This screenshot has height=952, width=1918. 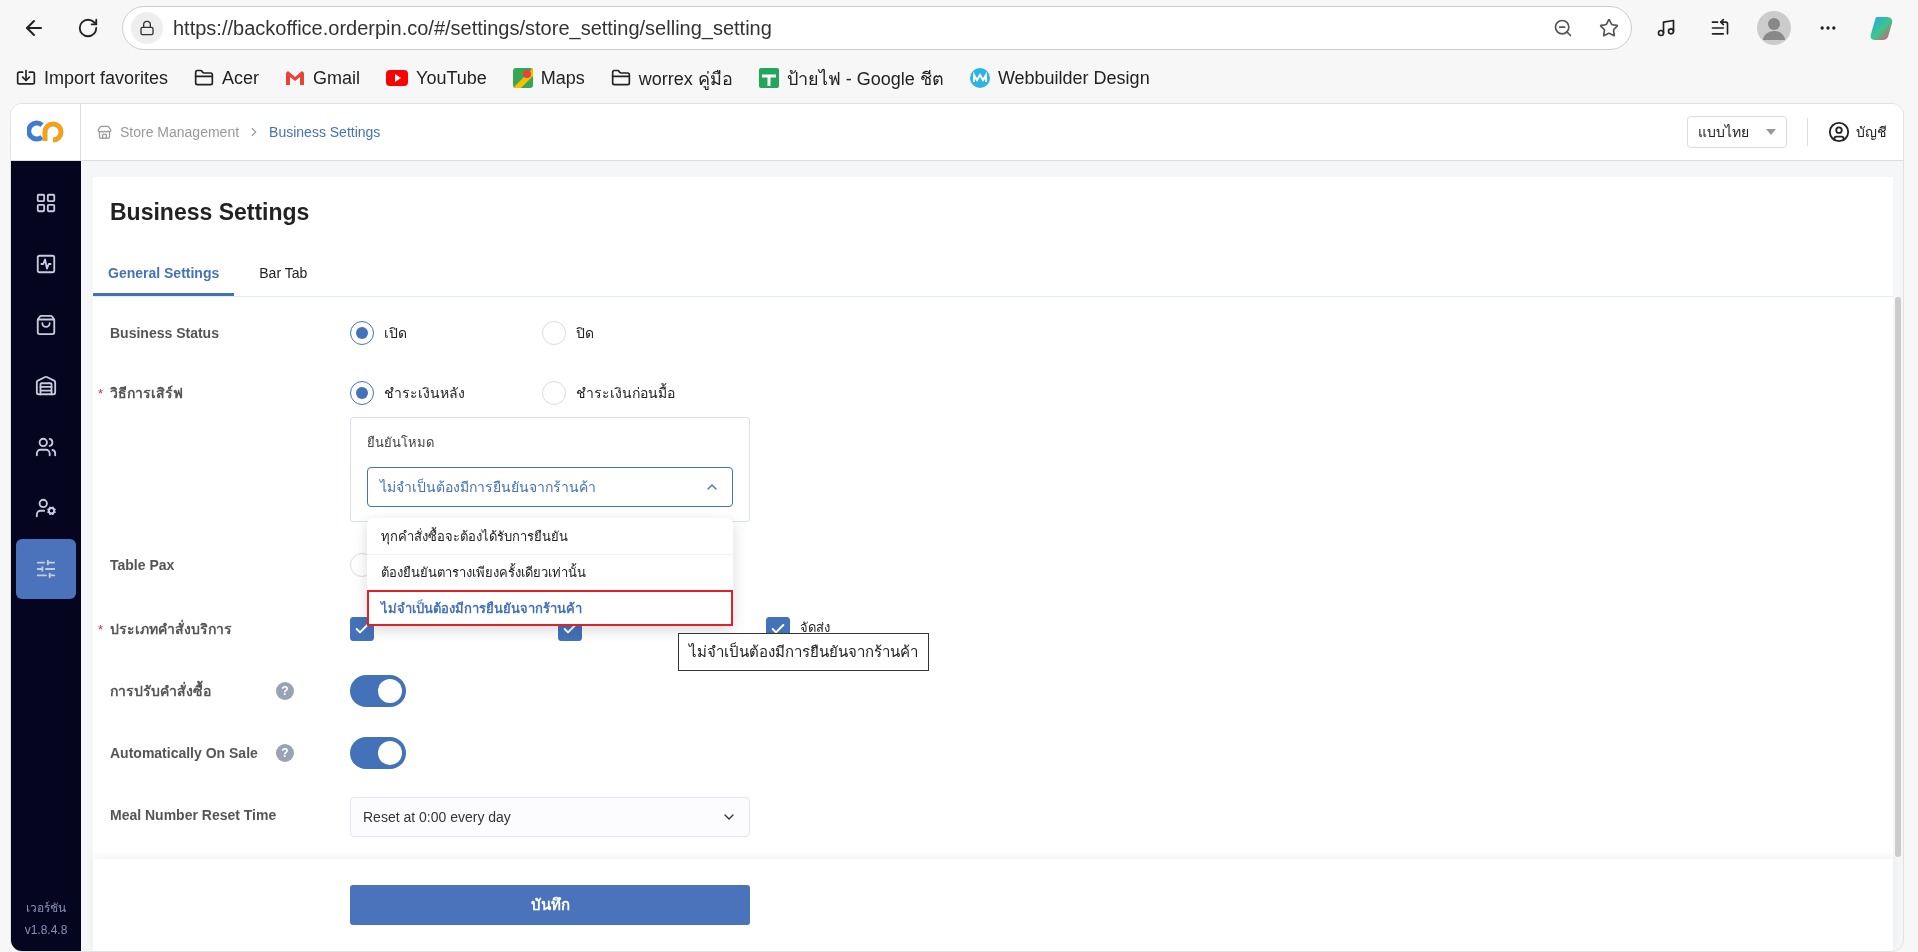 I want to click on account-link: บัญชี, so click(x=1871, y=132).